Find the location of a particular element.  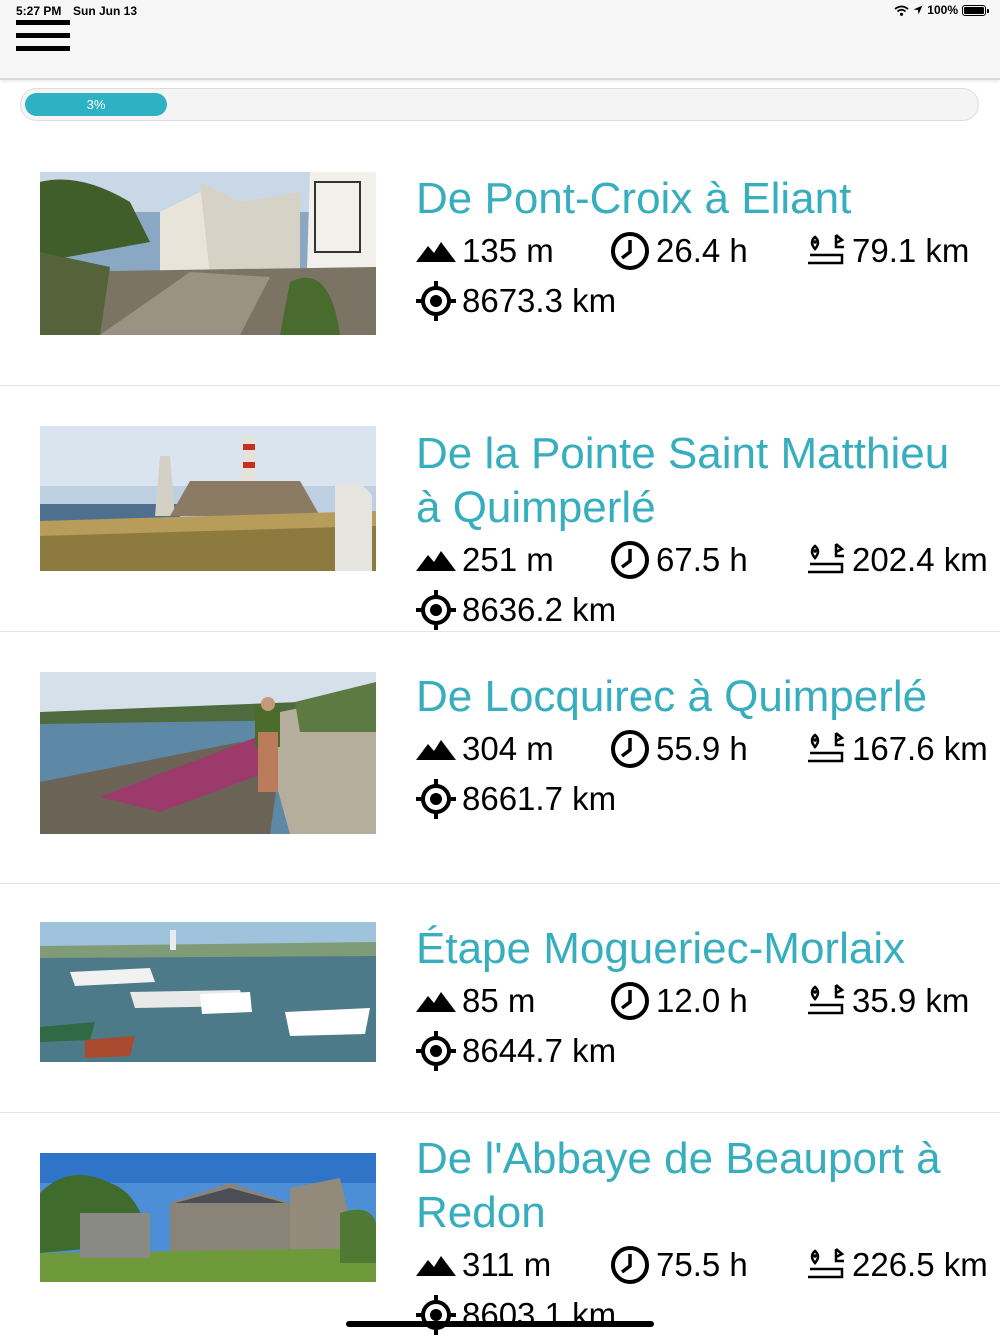

distance-from-here: 8603.1 km is located at coordinates (539, 1314).